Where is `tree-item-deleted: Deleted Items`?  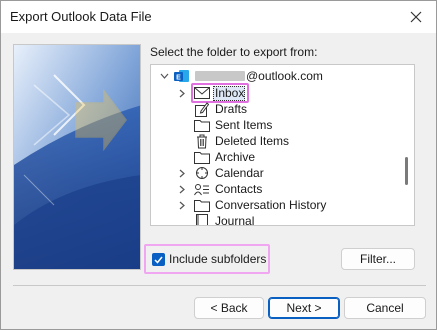 tree-item-deleted: Deleted Items is located at coordinates (276, 141).